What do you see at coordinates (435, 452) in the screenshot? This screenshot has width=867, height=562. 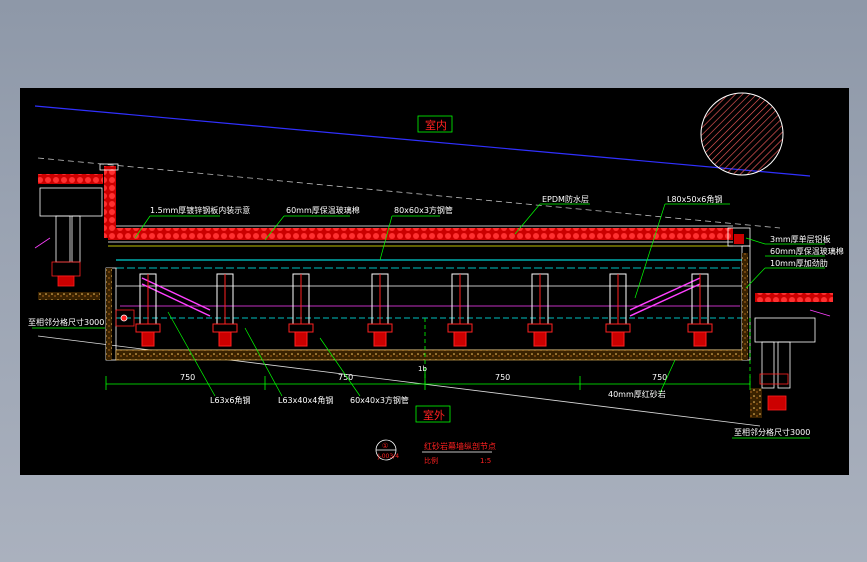 I see `title-block: ① J-003/4 红砂岩幕墙纵剖节点 比例 1:5` at bounding box center [435, 452].